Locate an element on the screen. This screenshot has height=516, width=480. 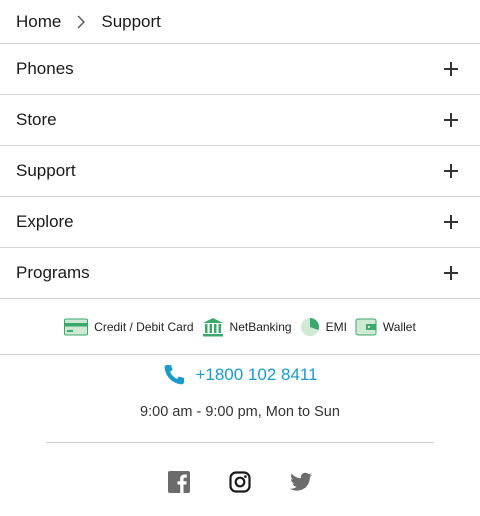
accordion-item-support: Support is located at coordinates (240, 171).